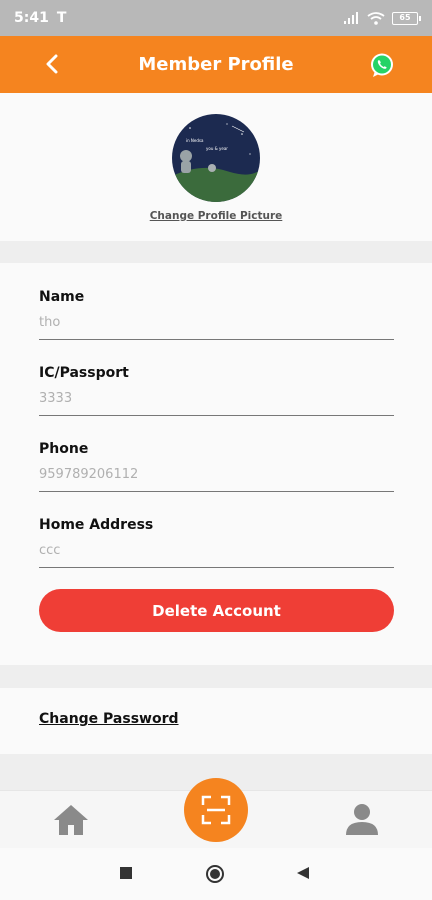 The width and height of the screenshot is (432, 900). What do you see at coordinates (195, 140) in the screenshot?
I see `avatar-text-1: in Nedsa` at bounding box center [195, 140].